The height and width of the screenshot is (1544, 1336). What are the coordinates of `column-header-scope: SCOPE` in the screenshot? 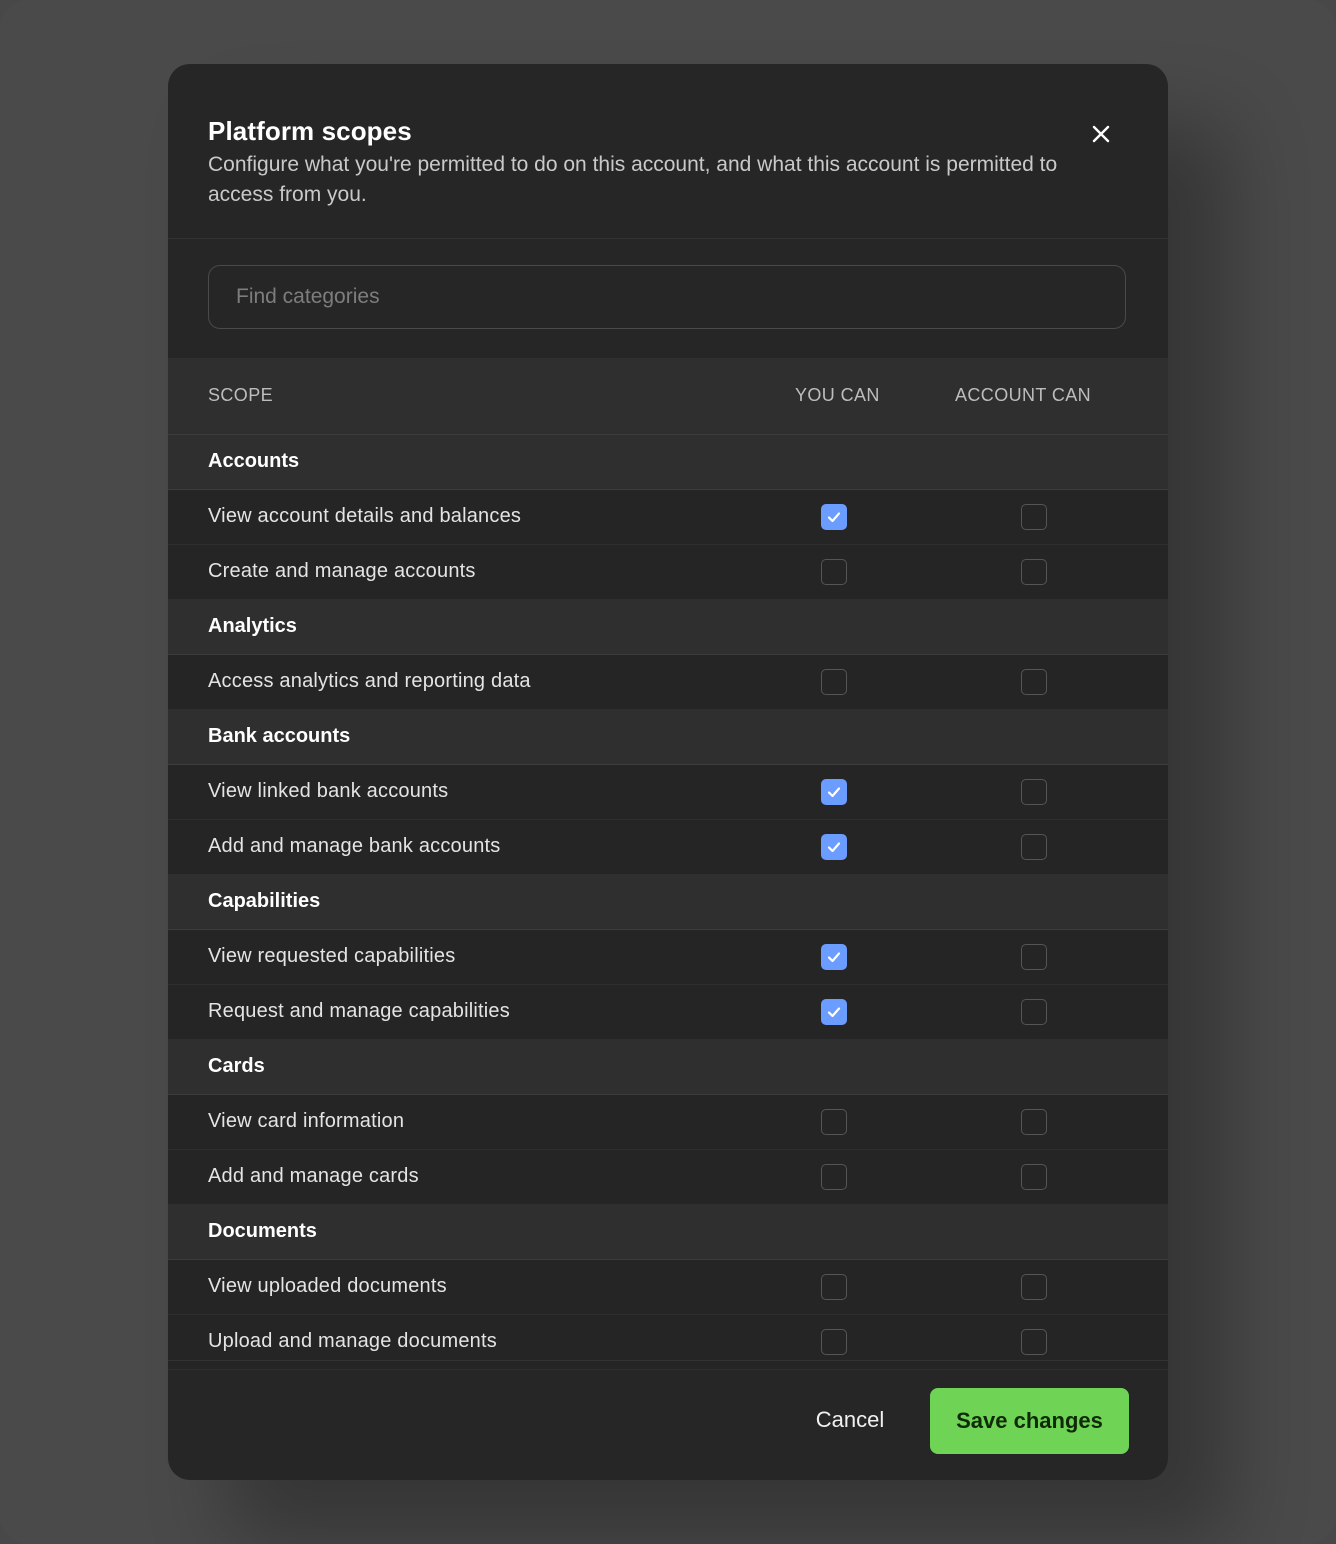 It's located at (241, 395).